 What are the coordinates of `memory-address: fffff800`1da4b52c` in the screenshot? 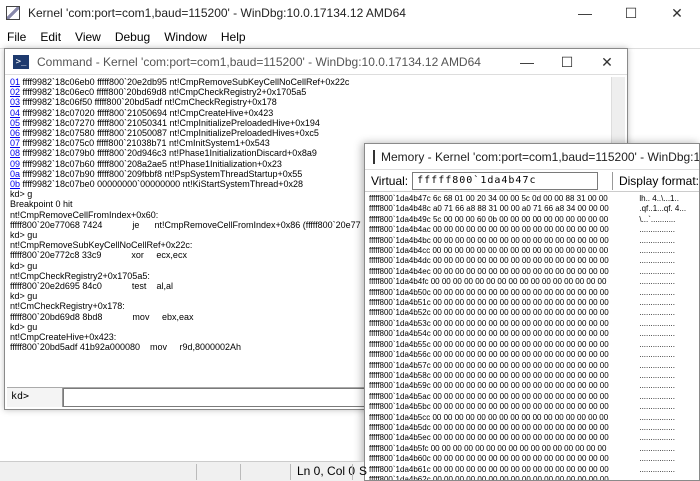 It's located at (400, 313).